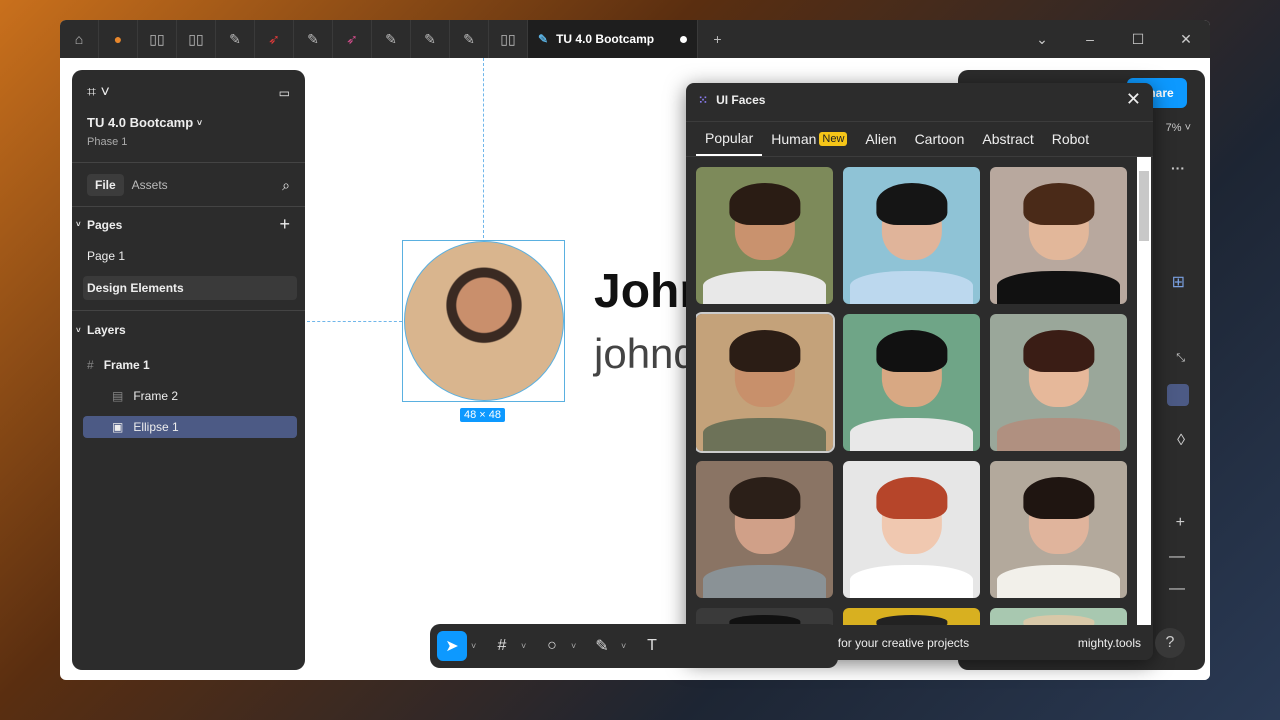  I want to click on pen-icon: ✎, so click(391, 38).